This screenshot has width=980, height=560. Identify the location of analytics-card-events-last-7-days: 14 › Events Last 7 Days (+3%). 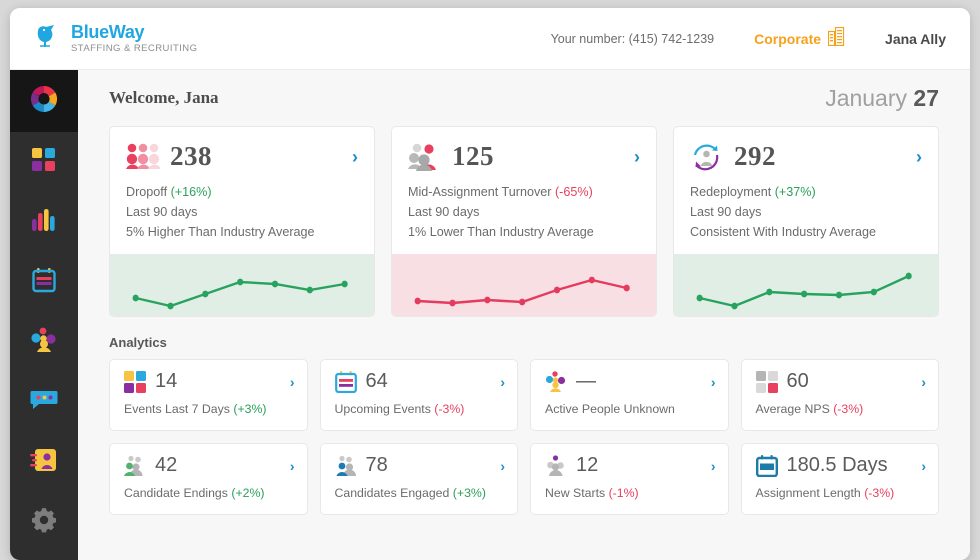
(208, 395).